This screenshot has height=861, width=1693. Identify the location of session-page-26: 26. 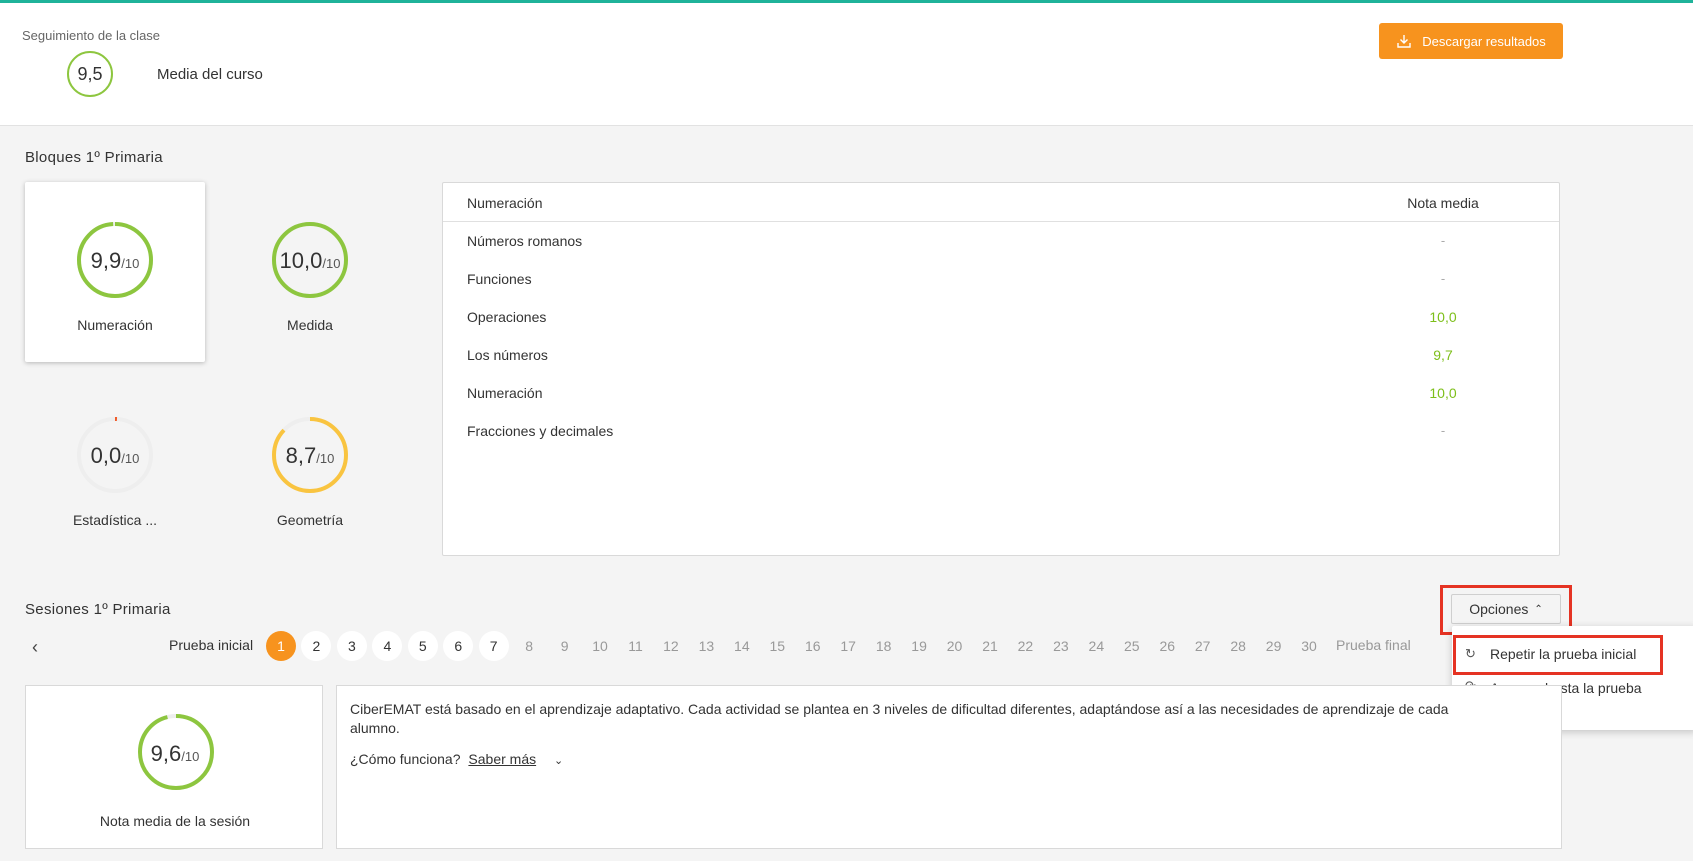
(1167, 646).